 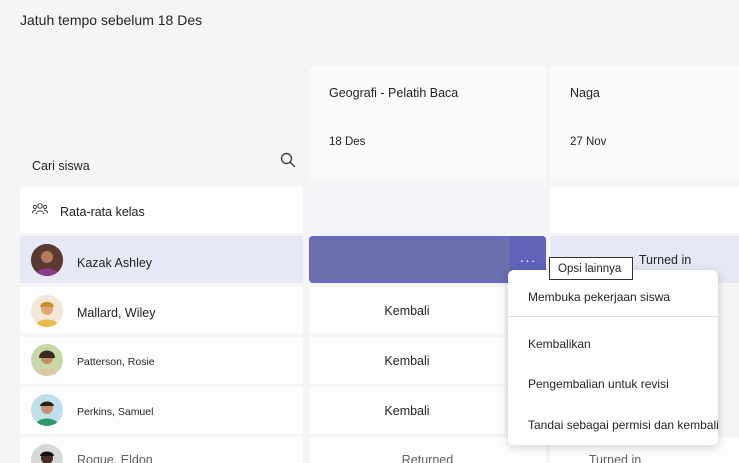 What do you see at coordinates (115, 458) in the screenshot?
I see `student-name: Rogue, Eldon` at bounding box center [115, 458].